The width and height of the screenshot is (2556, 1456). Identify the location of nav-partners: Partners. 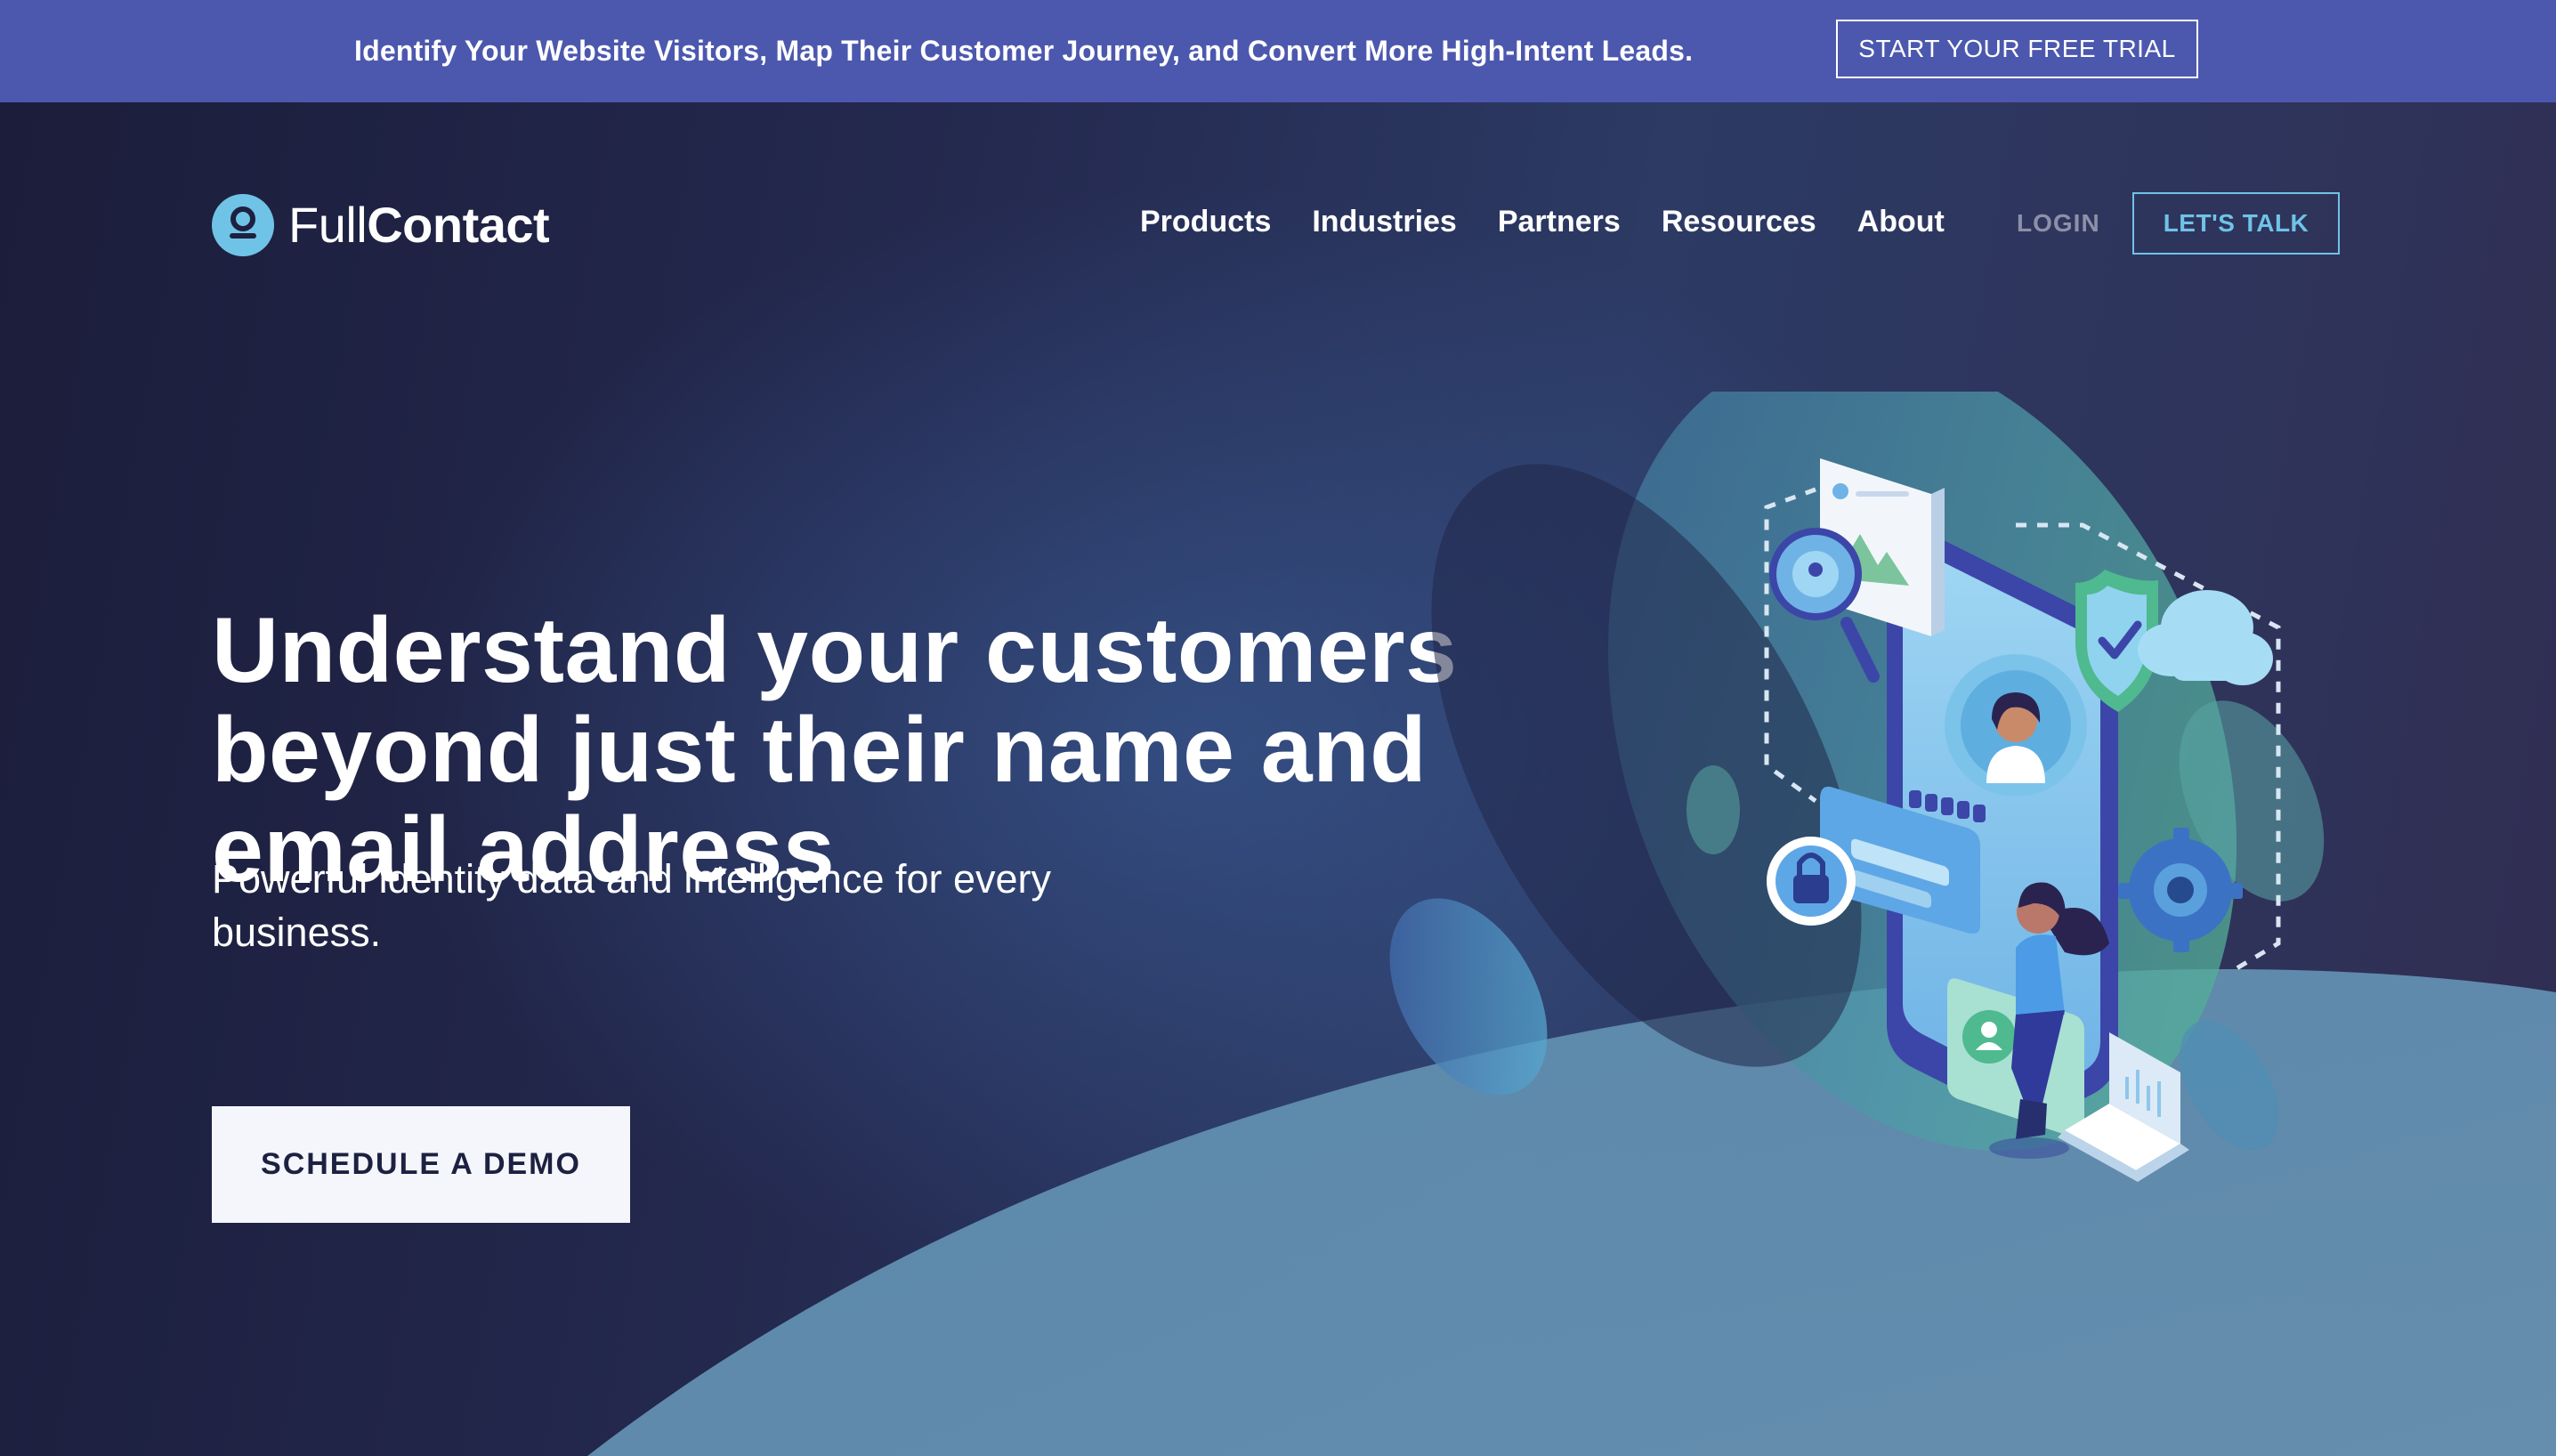
(1559, 222).